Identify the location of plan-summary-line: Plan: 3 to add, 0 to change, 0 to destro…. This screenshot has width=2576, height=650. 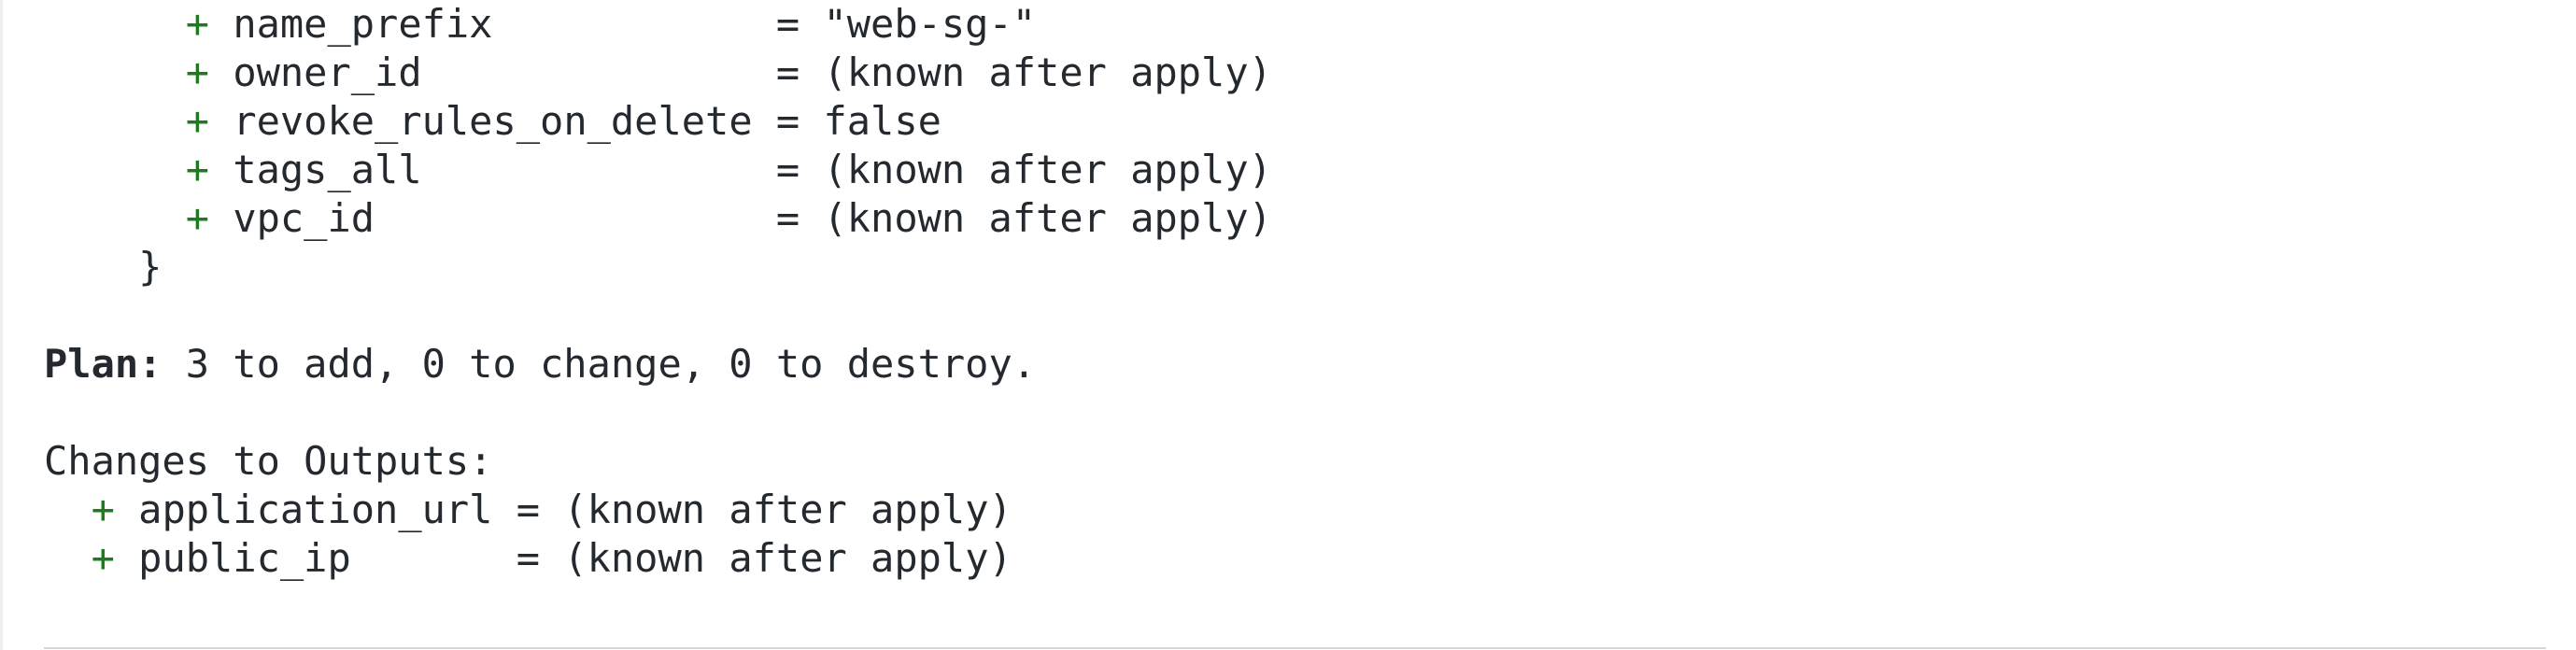
(658, 364).